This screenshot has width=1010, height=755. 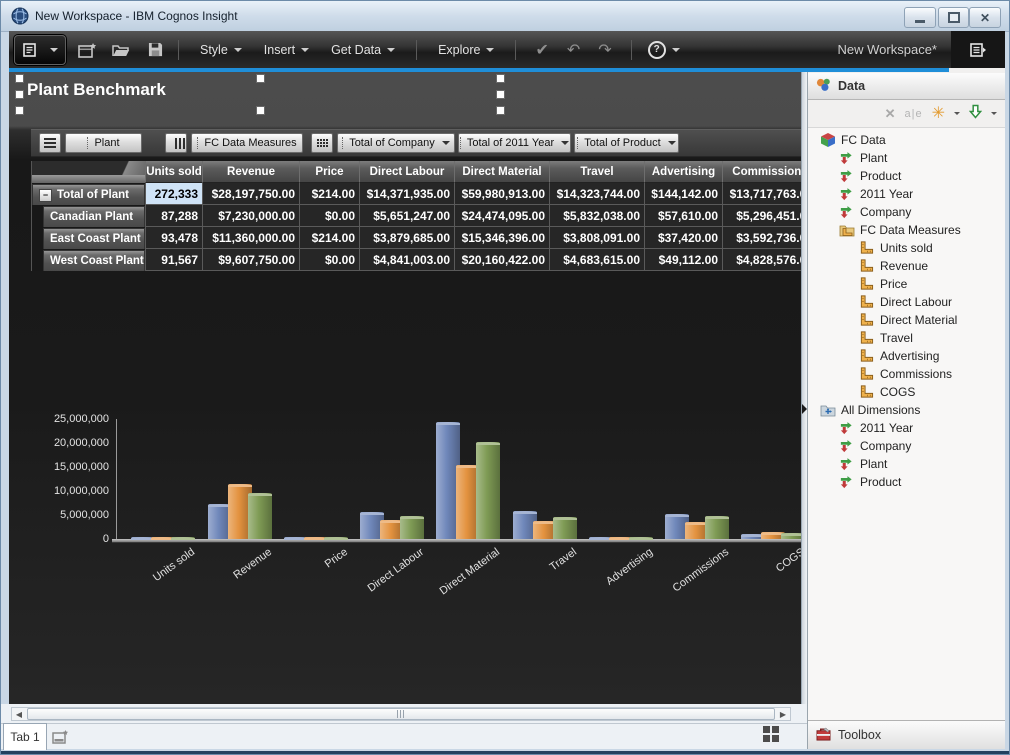 What do you see at coordinates (329, 194) in the screenshot?
I see `crosstab-cell: $214.00` at bounding box center [329, 194].